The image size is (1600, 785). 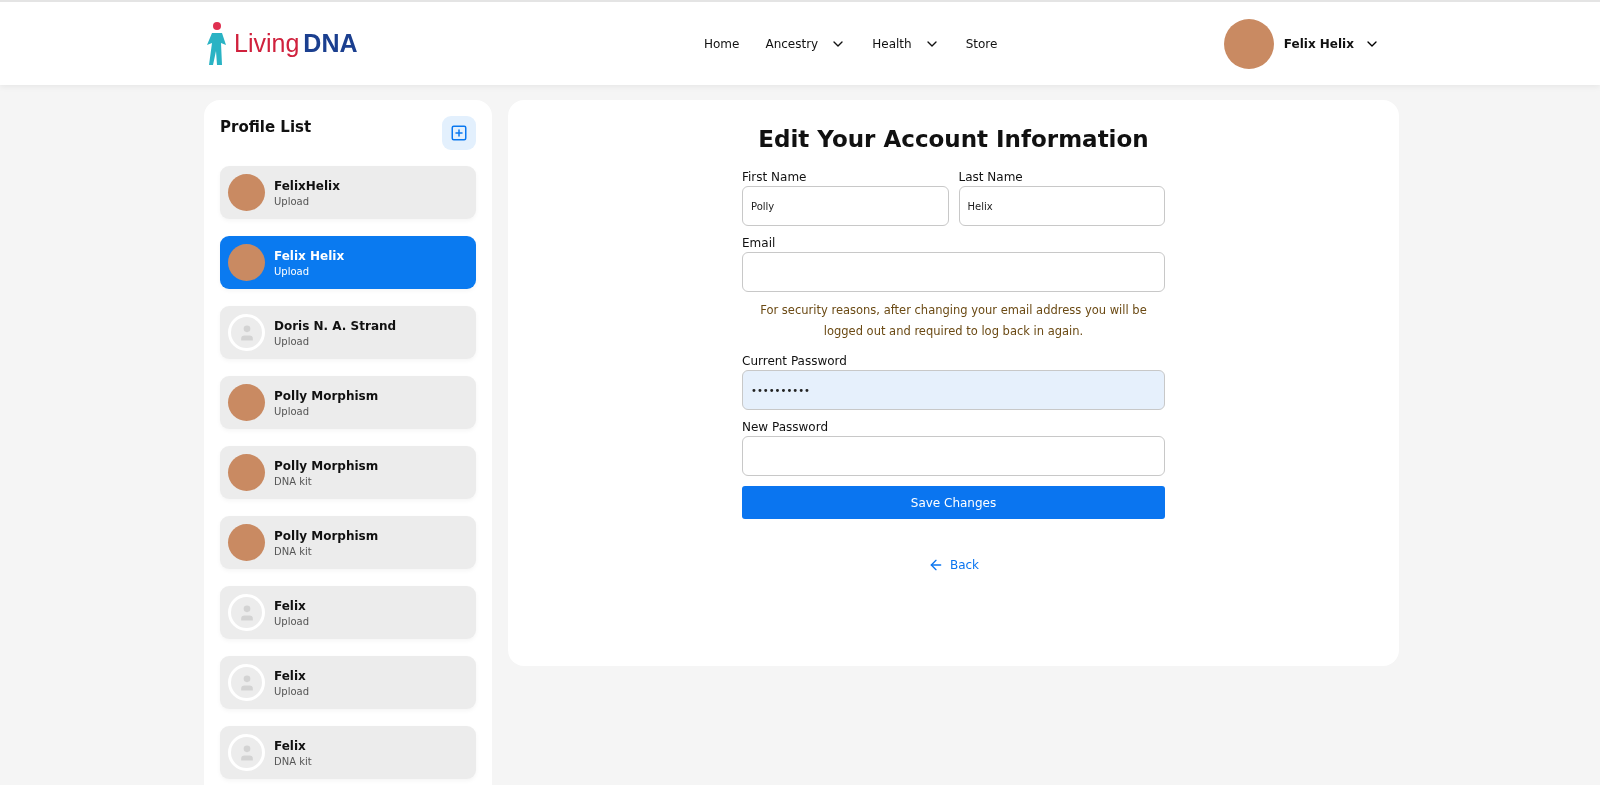 What do you see at coordinates (309, 255) in the screenshot?
I see `profile-name: Felix Helix` at bounding box center [309, 255].